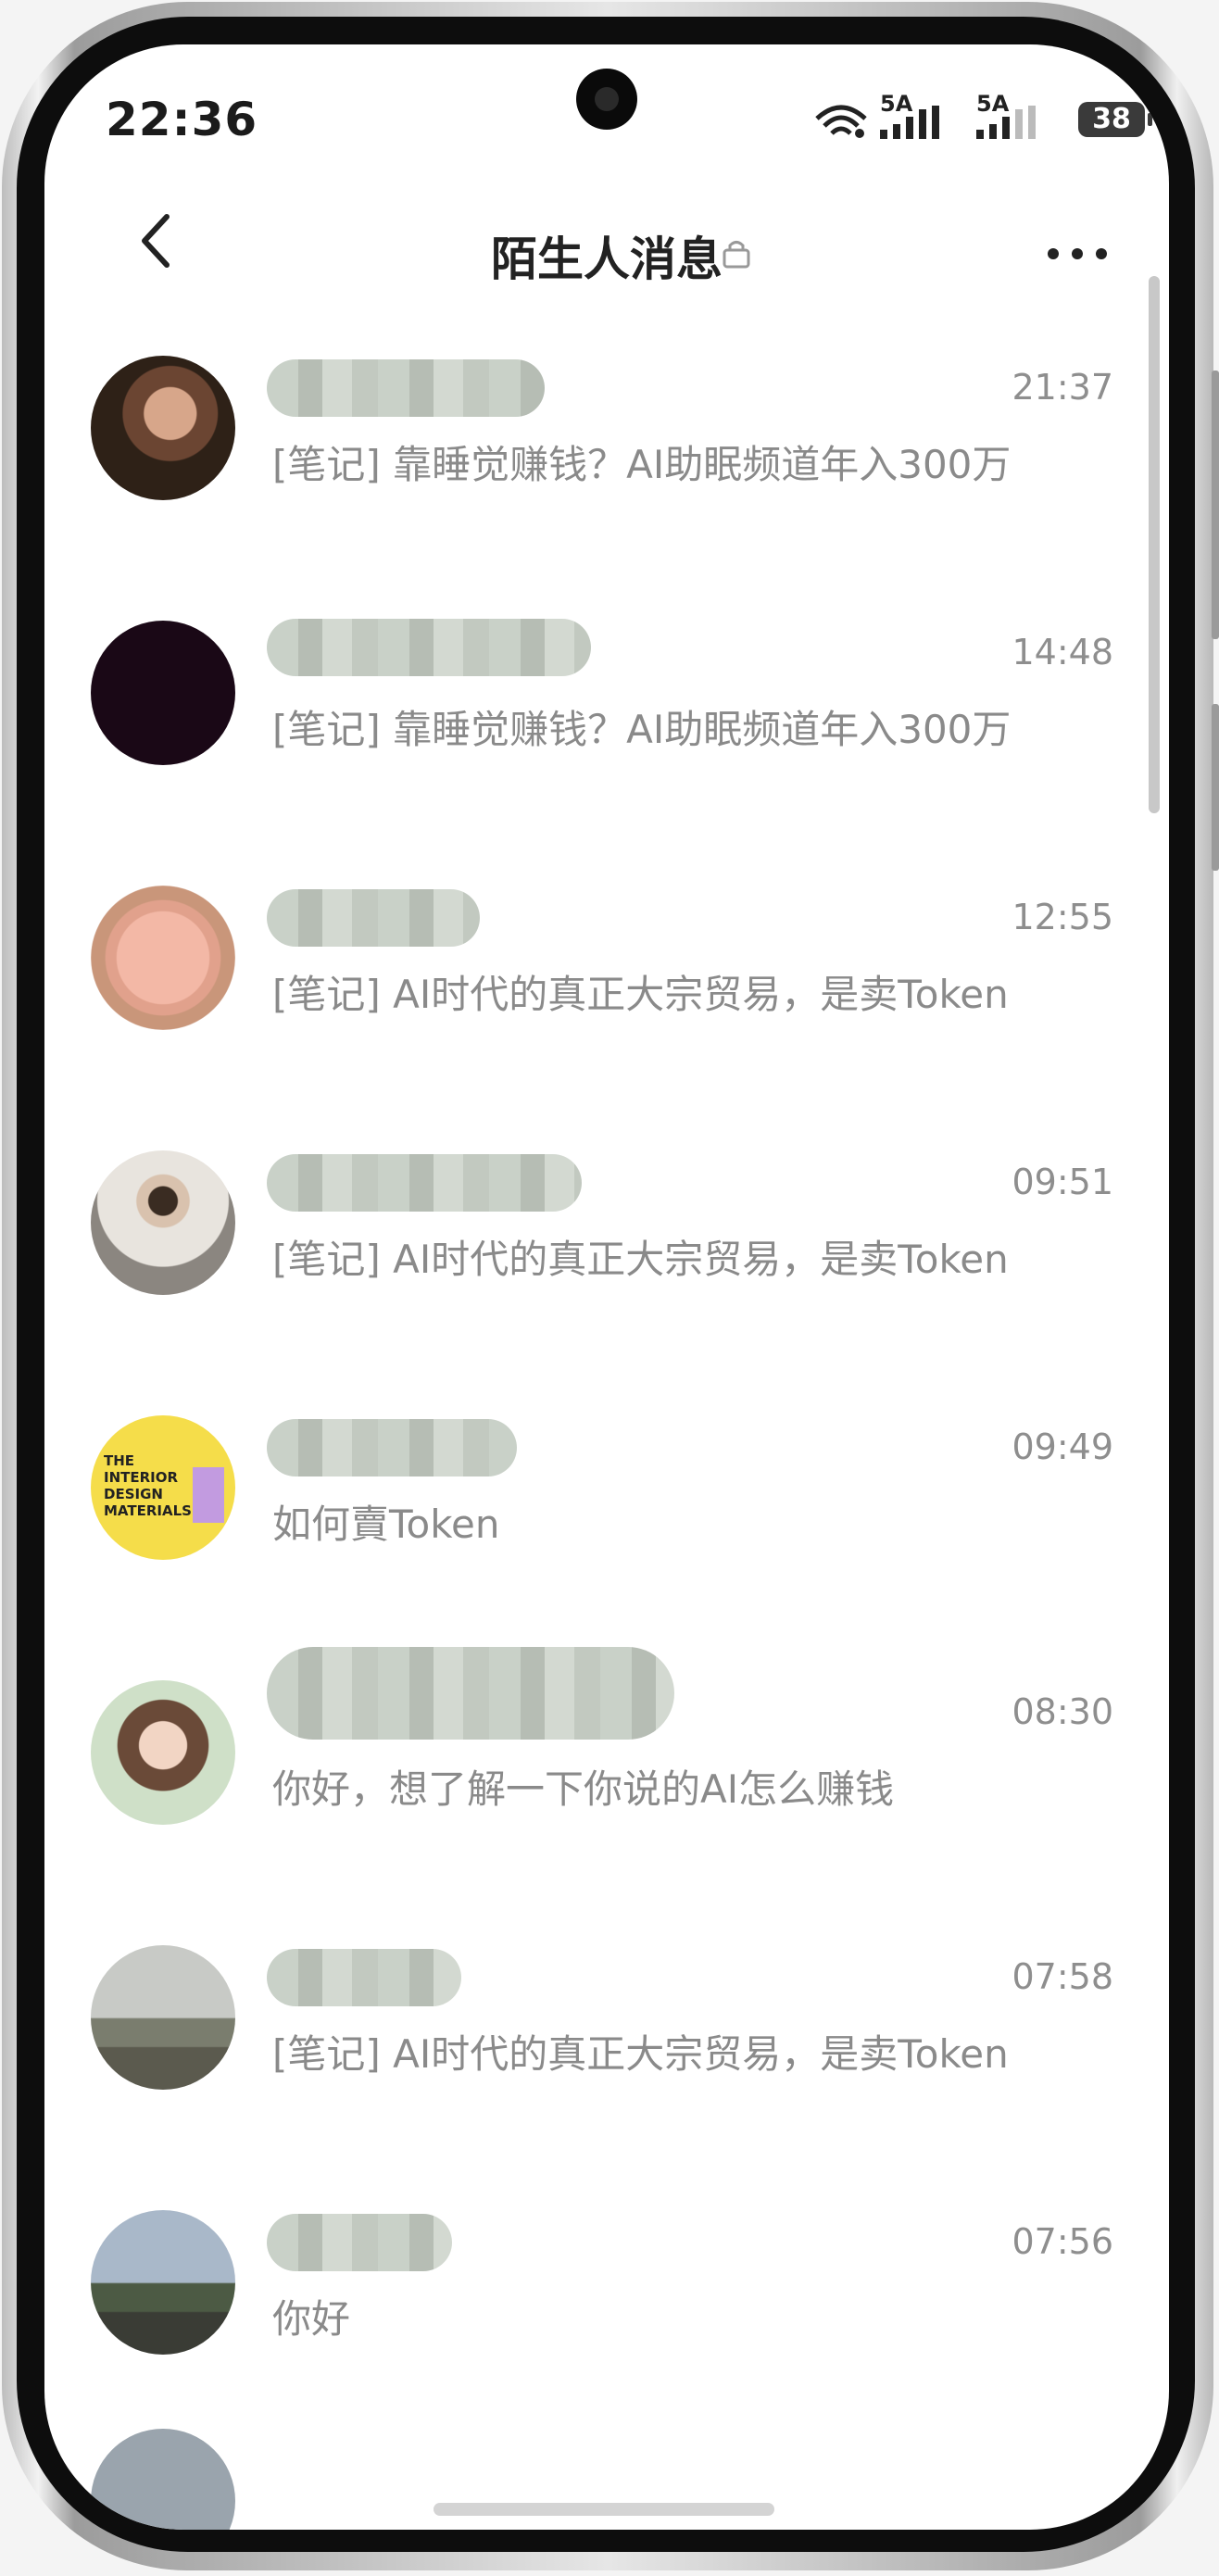  What do you see at coordinates (1215, 505) in the screenshot?
I see `volume-button` at bounding box center [1215, 505].